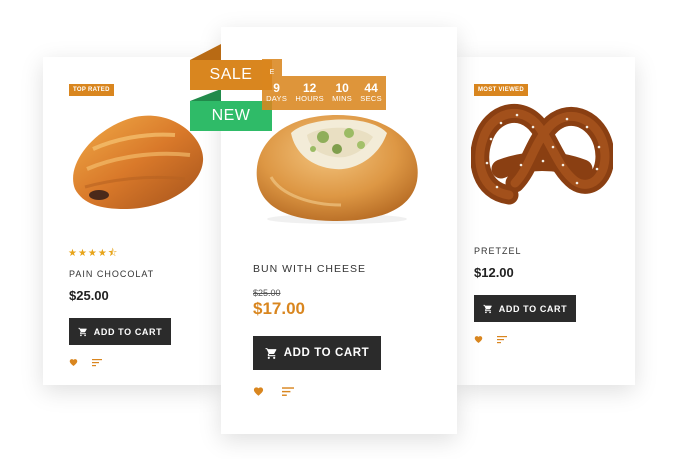  Describe the element at coordinates (135, 164) in the screenshot. I see `pain-chocolat-image` at that location.